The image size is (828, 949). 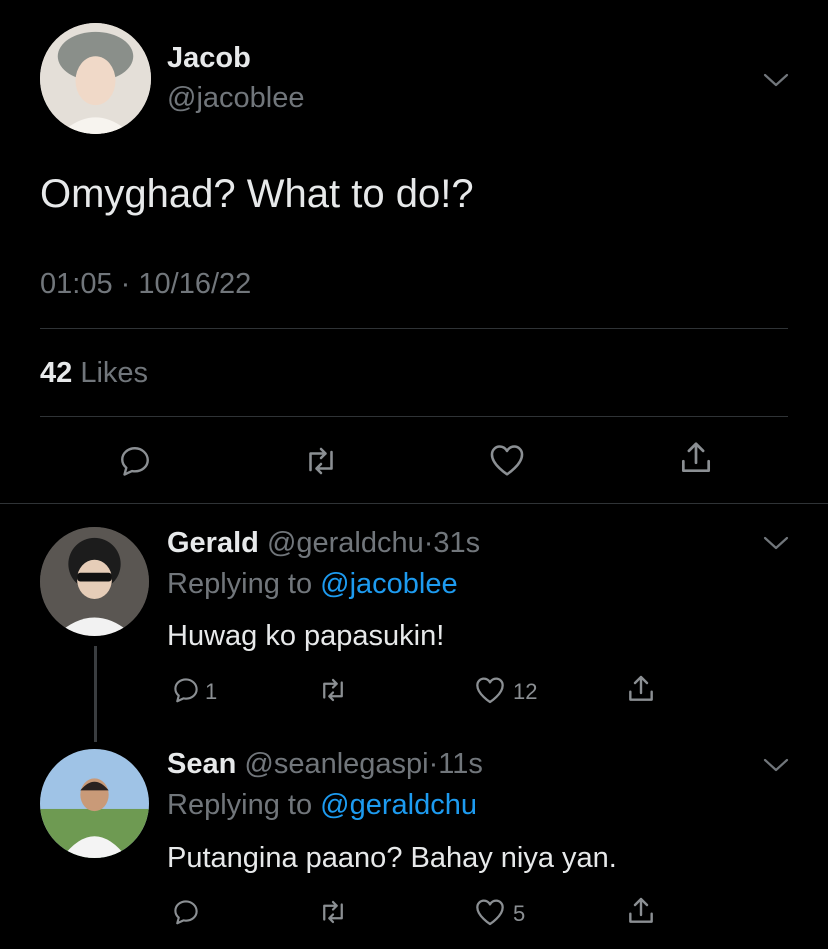 What do you see at coordinates (414, 503) in the screenshot?
I see `section-divider` at bounding box center [414, 503].